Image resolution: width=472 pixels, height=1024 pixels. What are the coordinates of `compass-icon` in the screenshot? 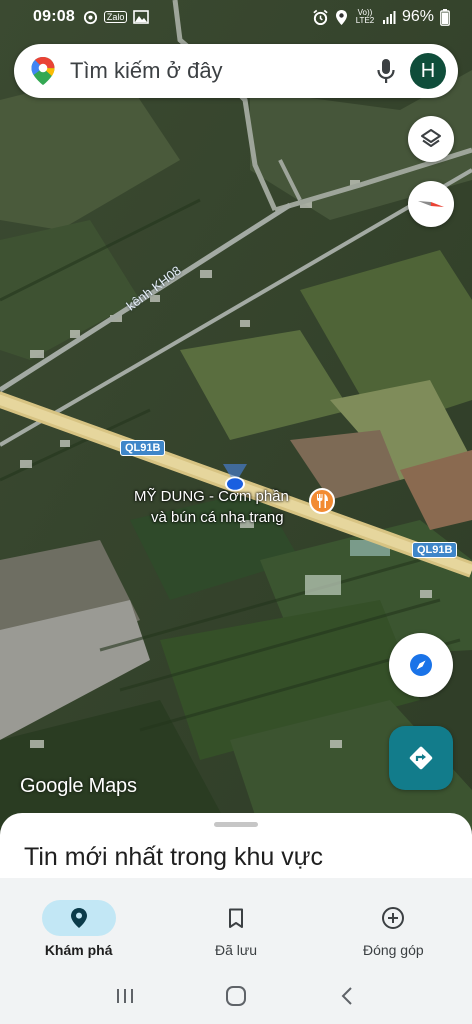 It's located at (431, 204).